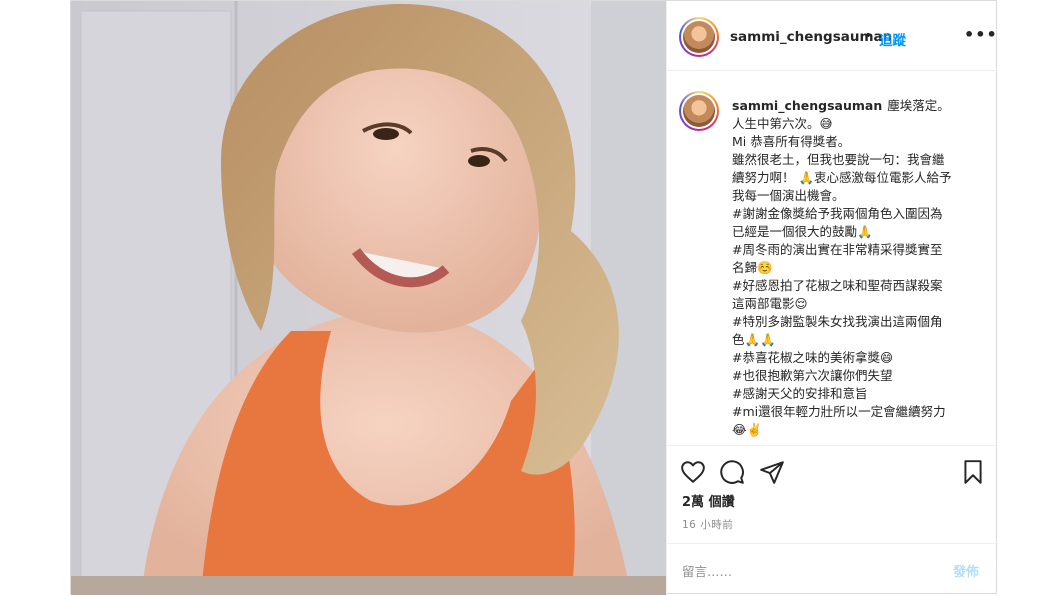  I want to click on caption-line: 人生中第六次。😅, so click(782, 123).